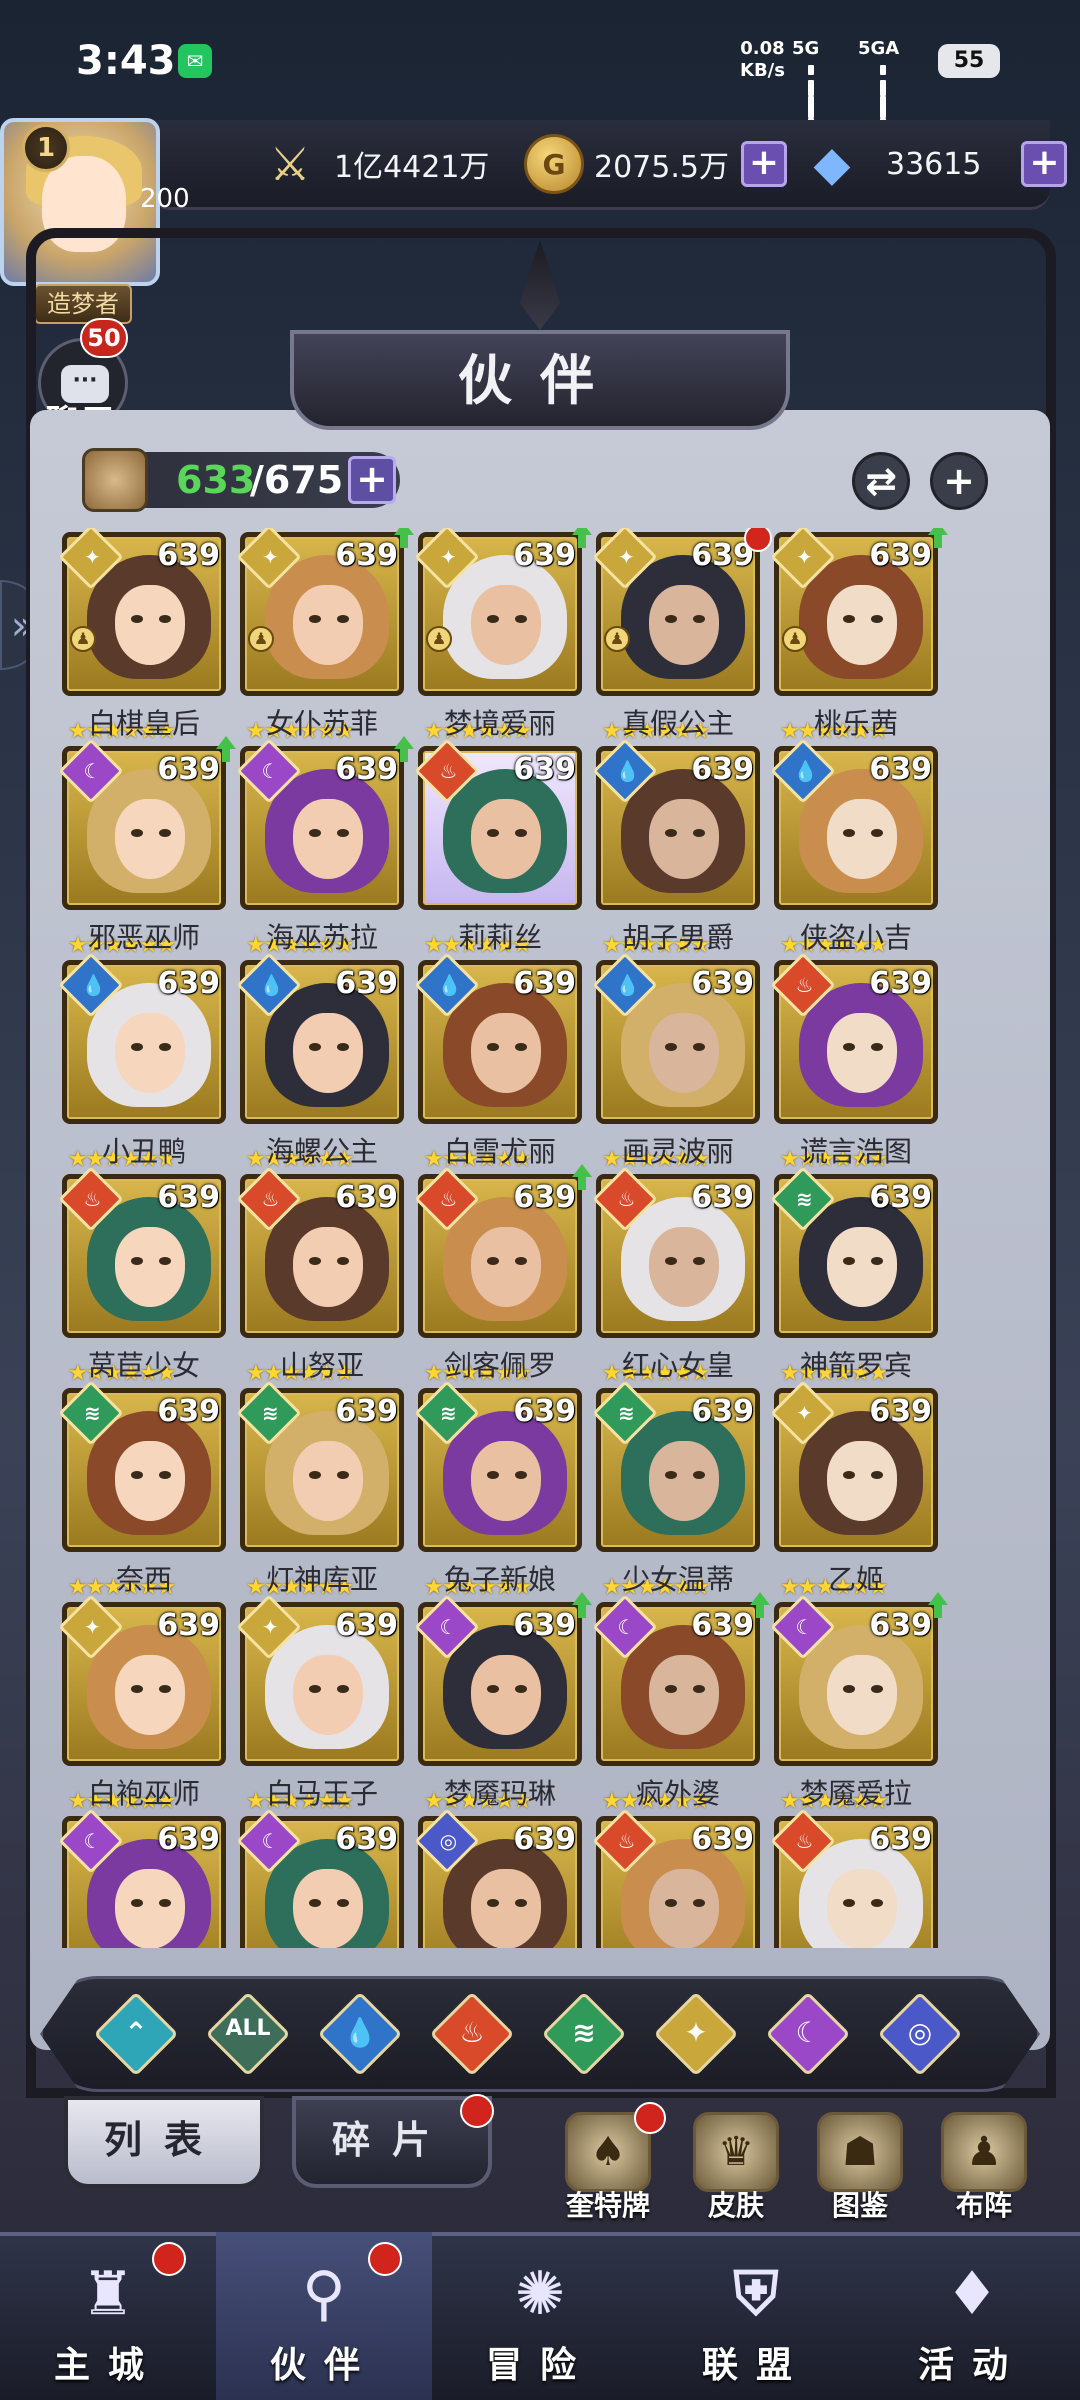  What do you see at coordinates (46, 148) in the screenshot?
I see `player-level-badge: 1` at bounding box center [46, 148].